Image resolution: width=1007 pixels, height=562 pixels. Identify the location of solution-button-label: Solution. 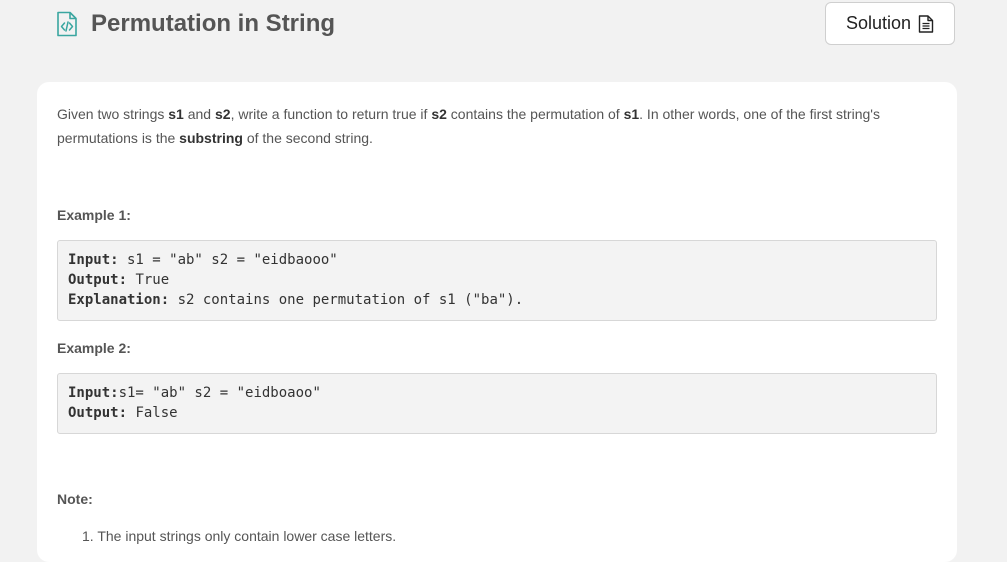
(878, 23).